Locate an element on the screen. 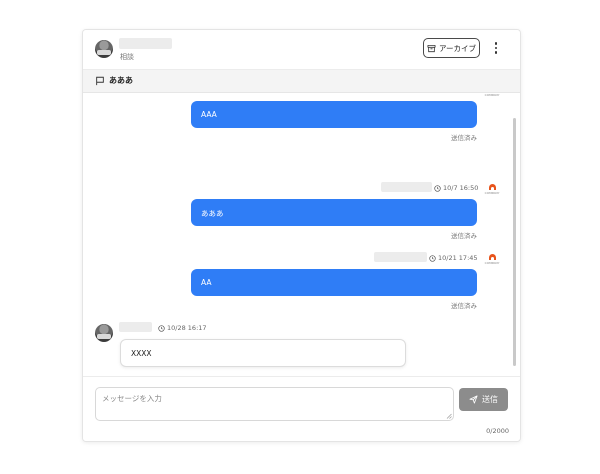  archive-button: アーカイブ is located at coordinates (451, 48).